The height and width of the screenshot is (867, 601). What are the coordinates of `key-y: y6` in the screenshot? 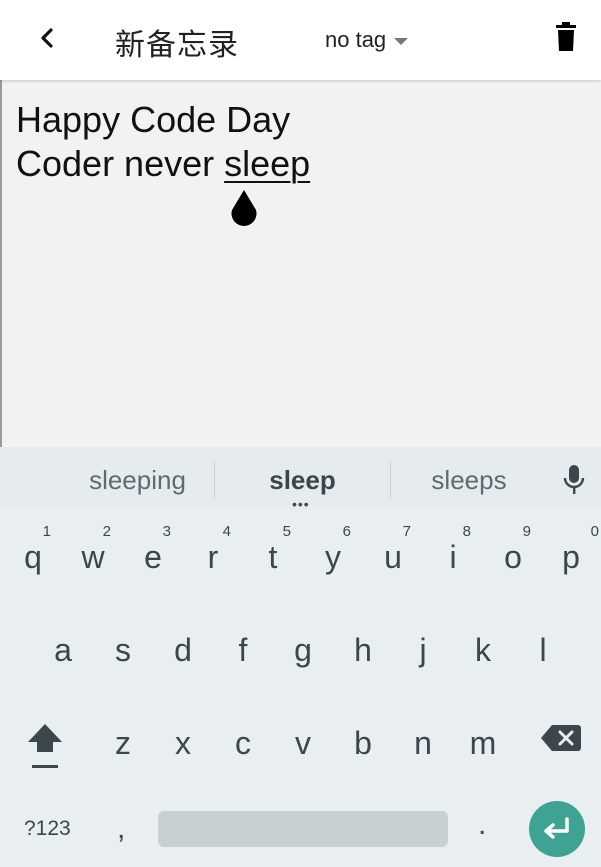 It's located at (333, 559).